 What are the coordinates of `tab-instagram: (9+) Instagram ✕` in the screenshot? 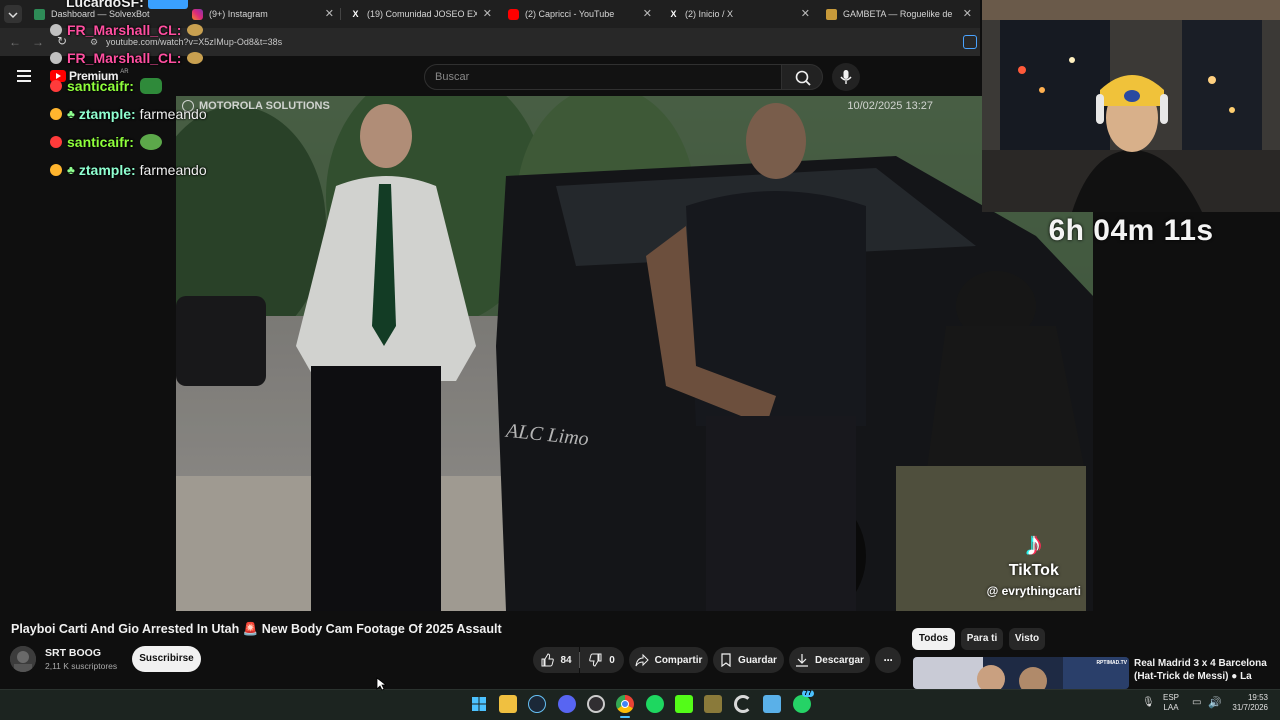 It's located at (262, 14).